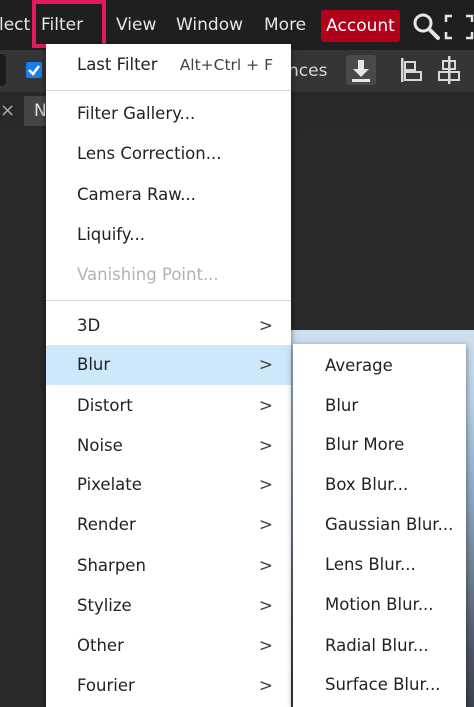 The height and width of the screenshot is (707, 474). What do you see at coordinates (15, 25) in the screenshot?
I see `menu-select: lect` at bounding box center [15, 25].